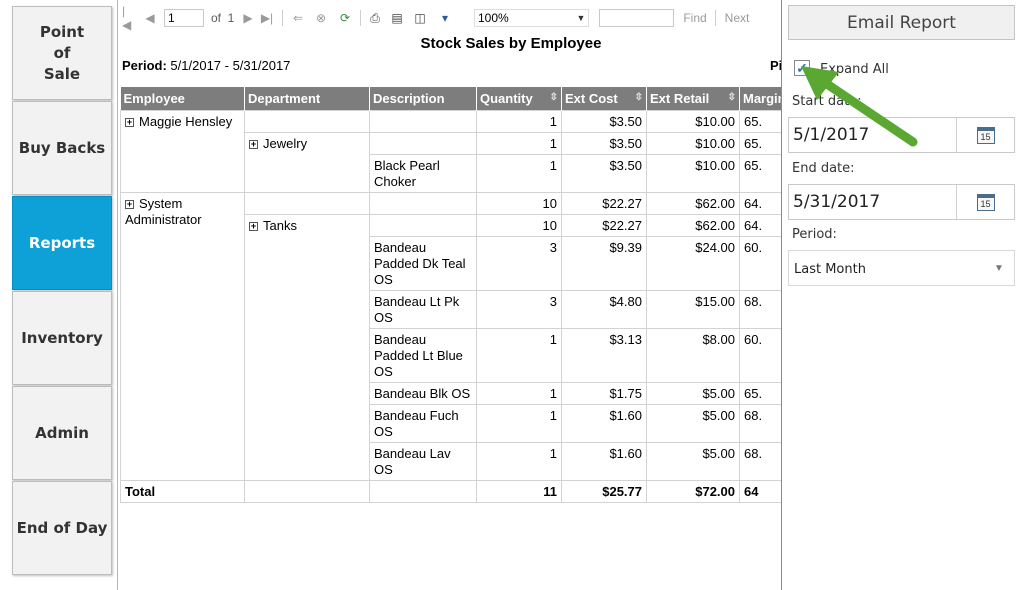 The image size is (1023, 590). What do you see at coordinates (285, 143) in the screenshot?
I see `department-name: Jewelry` at bounding box center [285, 143].